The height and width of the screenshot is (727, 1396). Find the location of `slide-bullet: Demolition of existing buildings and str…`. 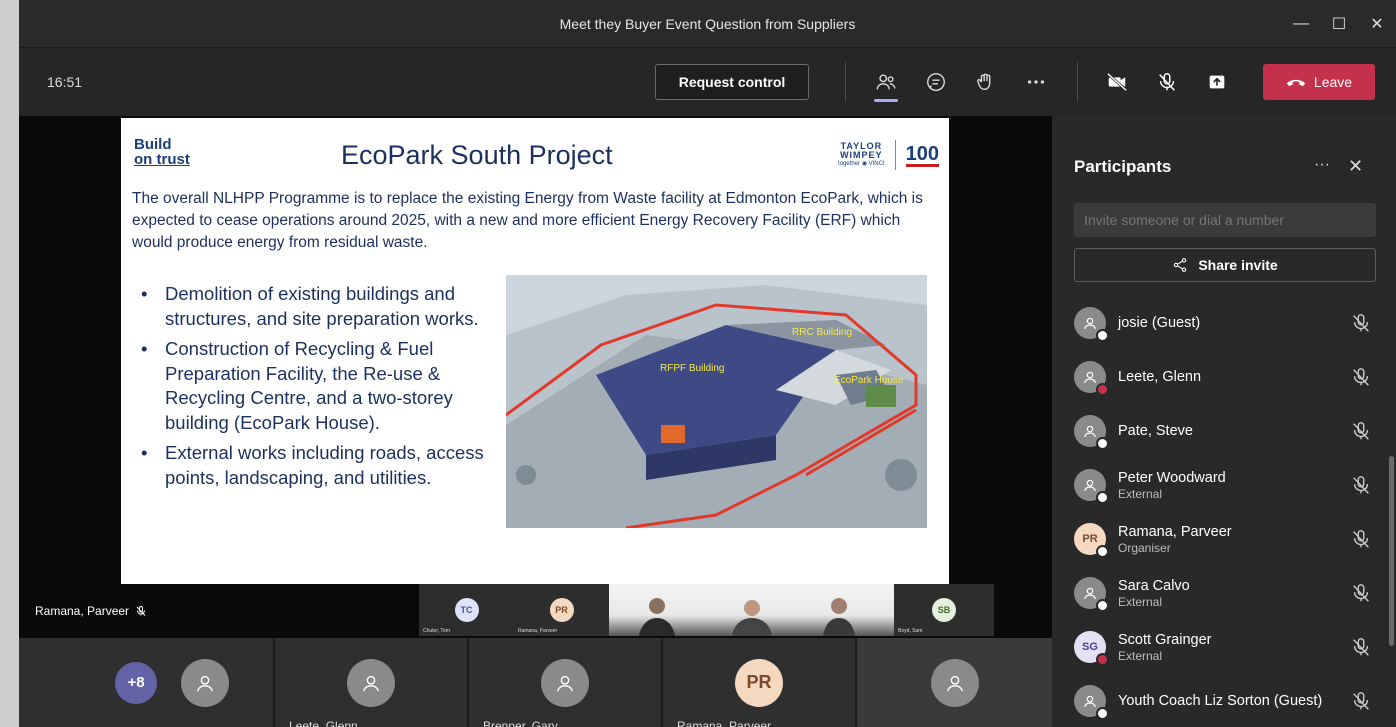

slide-bullet: Demolition of existing buildings and str… is located at coordinates (317, 306).